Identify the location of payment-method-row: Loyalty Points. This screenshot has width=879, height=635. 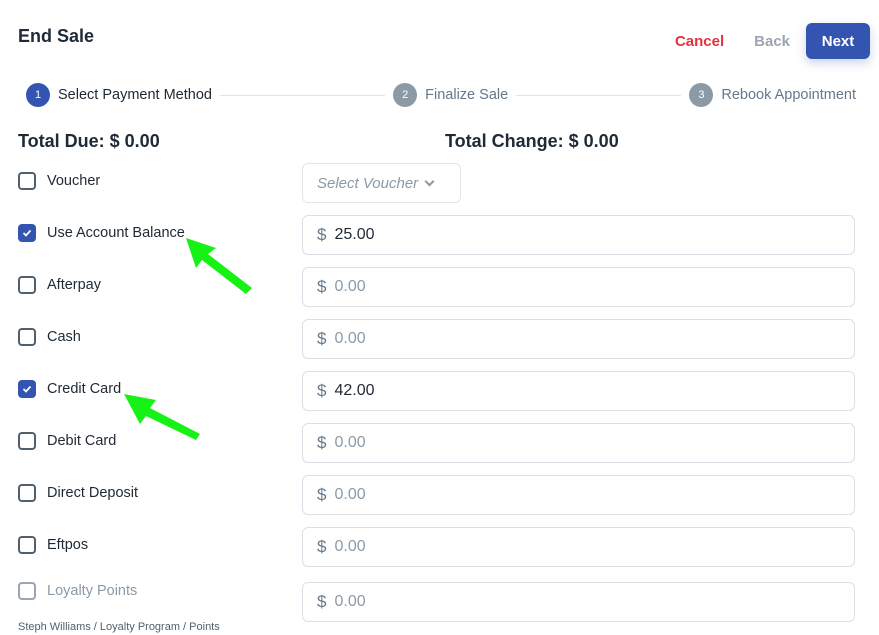
(77, 591).